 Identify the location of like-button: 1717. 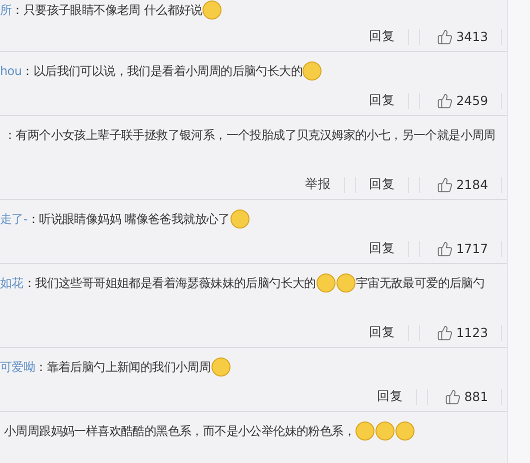
(460, 248).